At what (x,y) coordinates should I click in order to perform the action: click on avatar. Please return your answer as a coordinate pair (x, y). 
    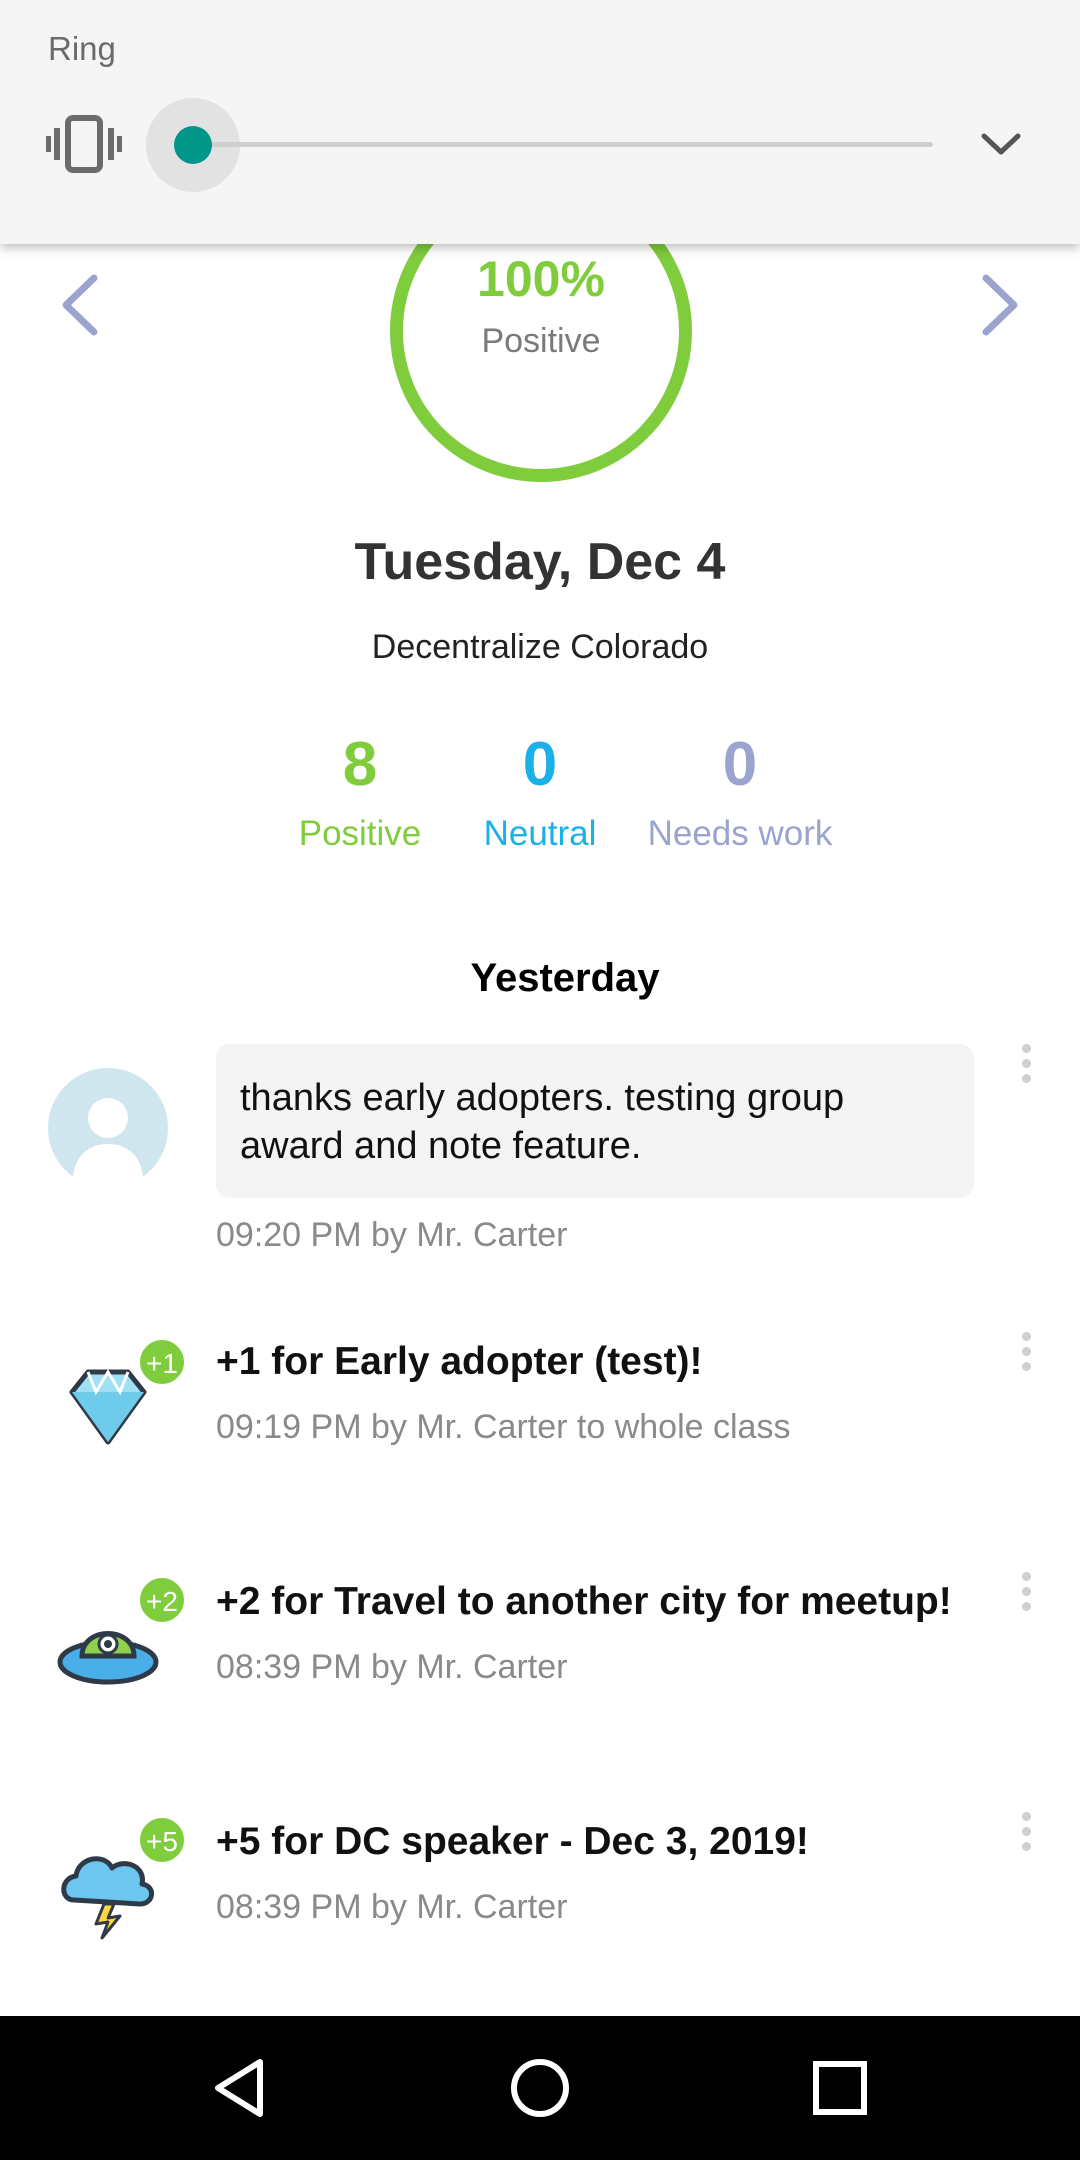
    Looking at the image, I should click on (108, 1128).